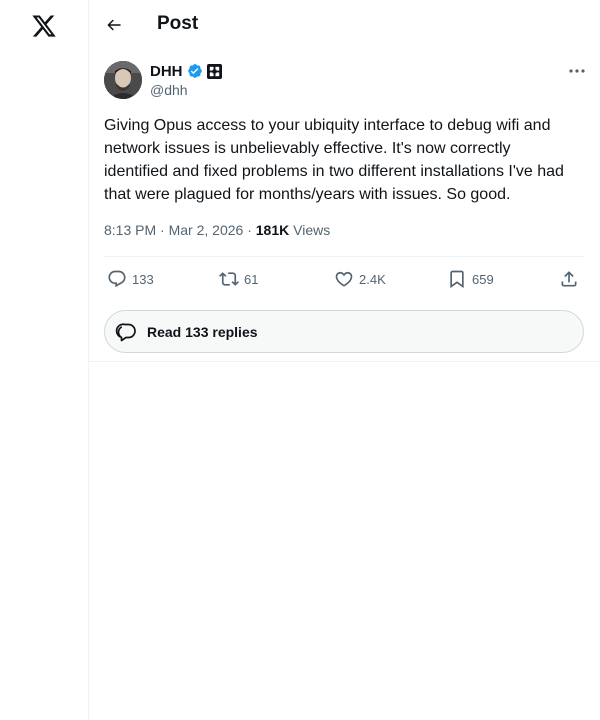  I want to click on reply-icon, so click(117, 279).